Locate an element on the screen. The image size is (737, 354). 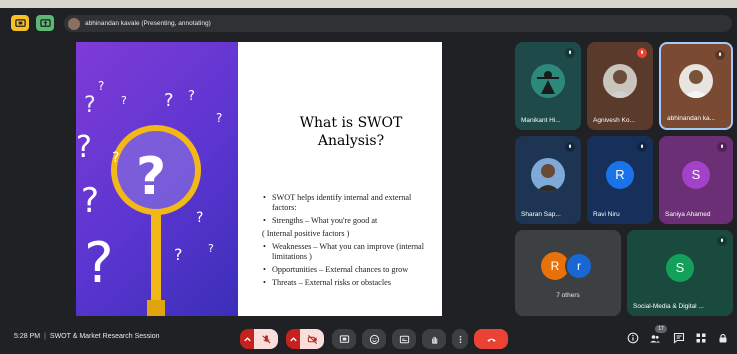
reactions-button is located at coordinates (374, 339).